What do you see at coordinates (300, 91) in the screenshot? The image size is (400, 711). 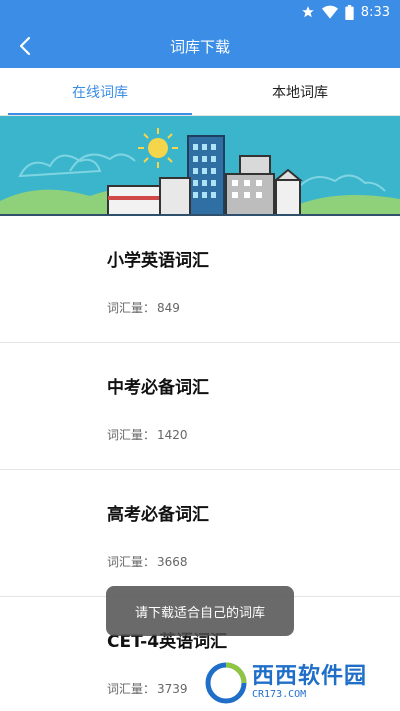 I see `tab-local-library: 本地词库` at bounding box center [300, 91].